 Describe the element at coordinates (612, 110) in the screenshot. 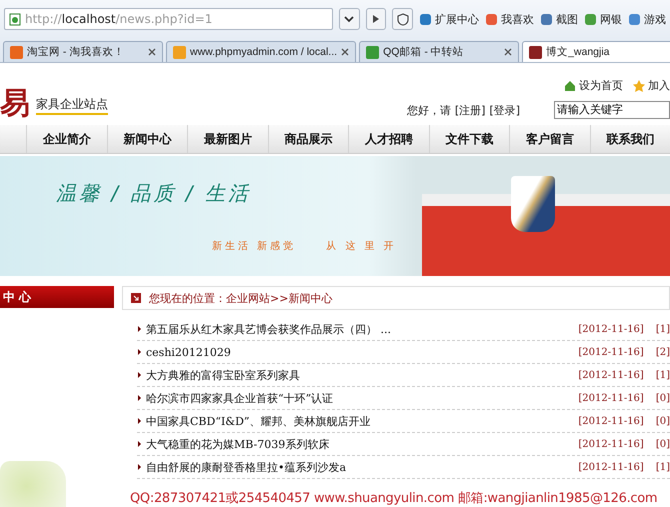

I see `search-field: 请输入关键字` at that location.